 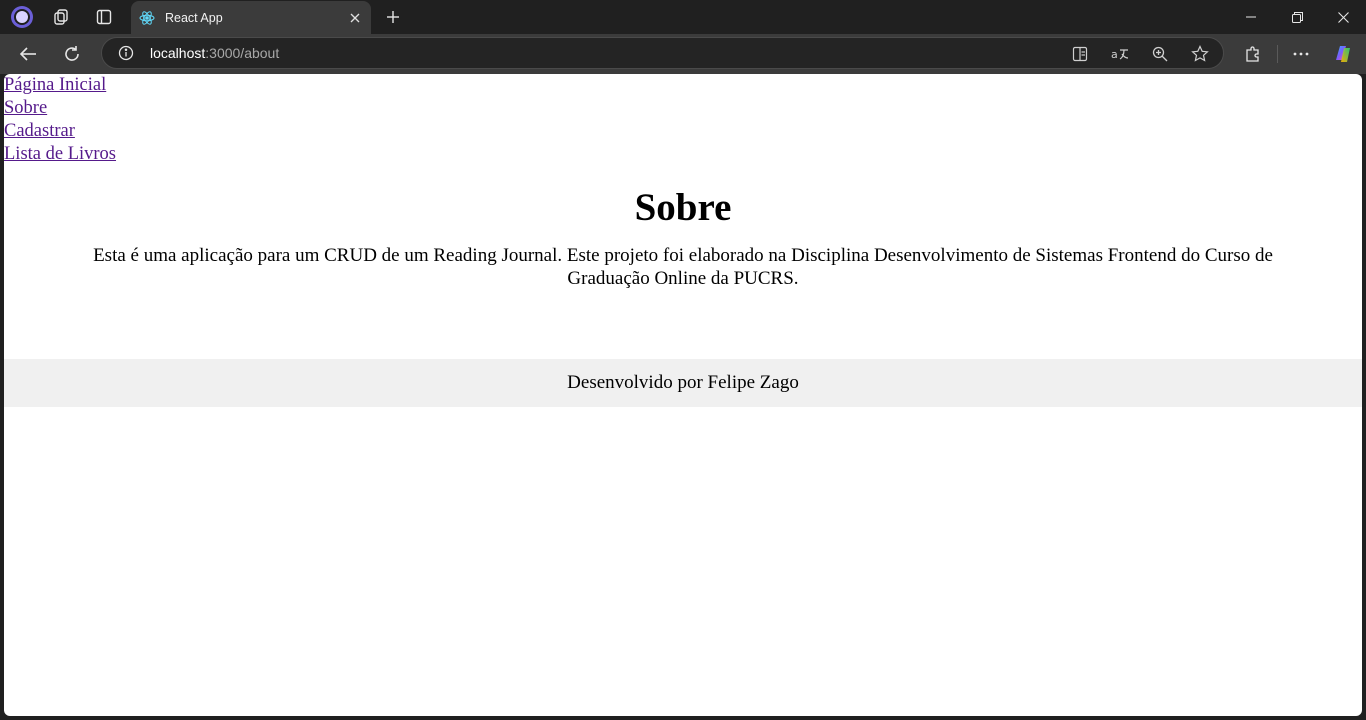 I want to click on info-icon, so click(x=126, y=53).